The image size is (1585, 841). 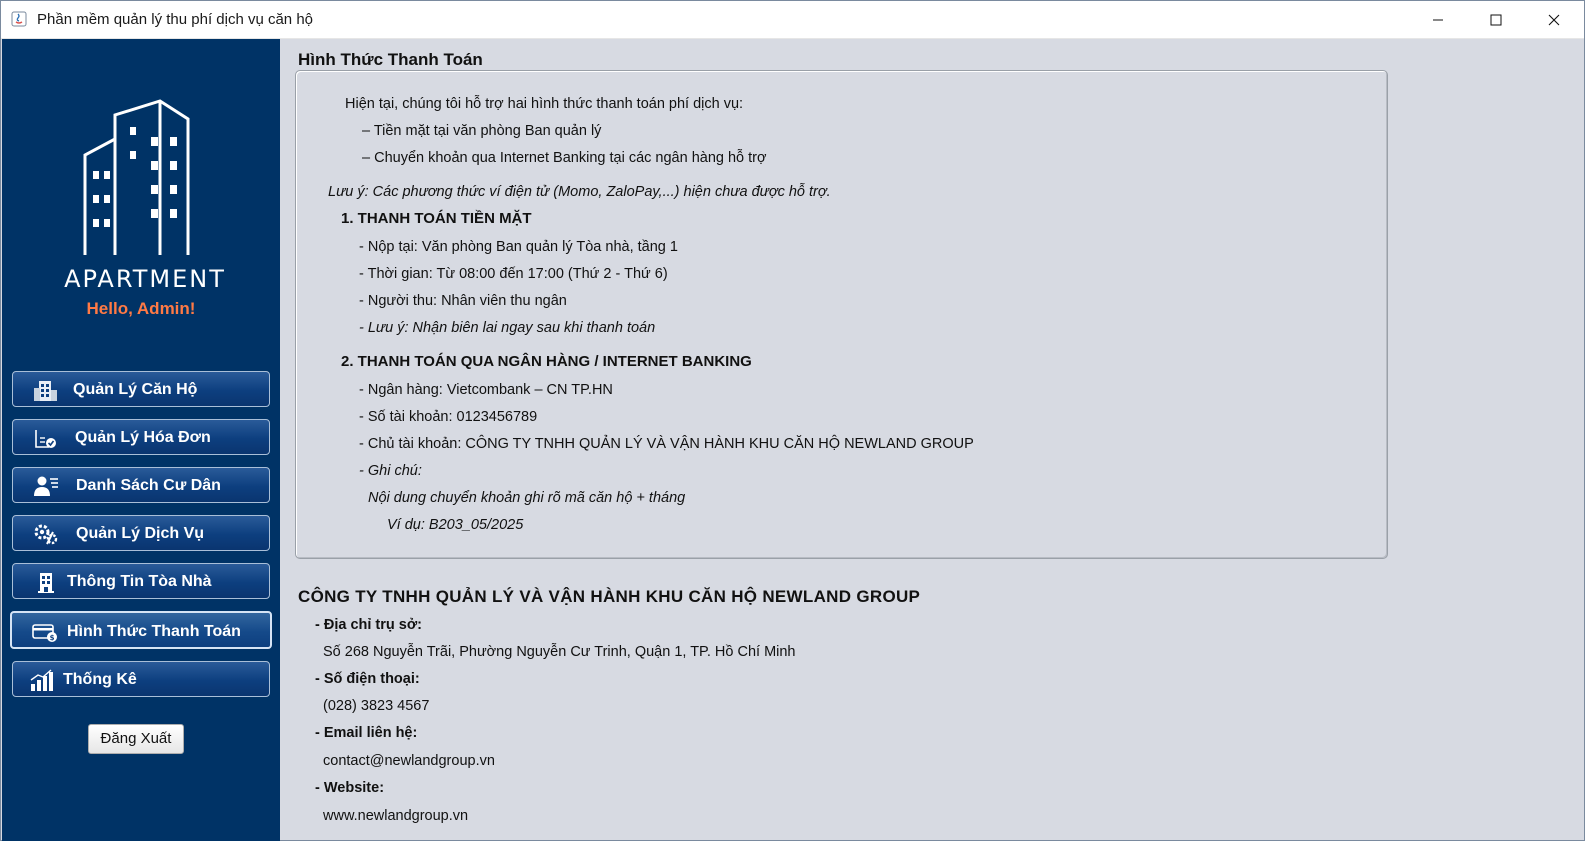 I want to click on apartment-logo-icon, so click(x=136, y=177).